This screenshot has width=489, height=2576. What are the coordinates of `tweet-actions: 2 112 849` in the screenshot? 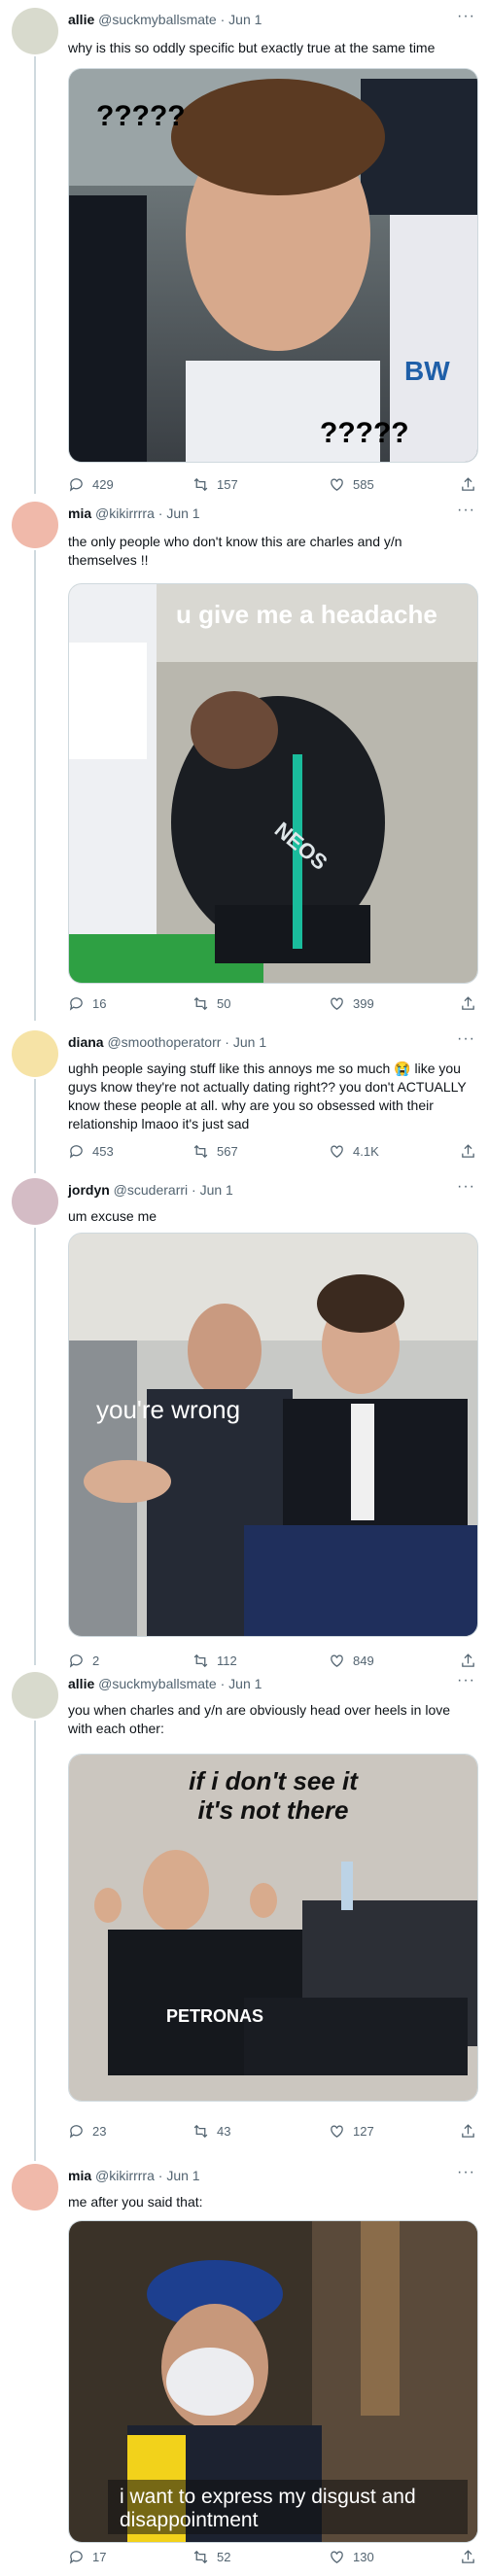 It's located at (272, 1662).